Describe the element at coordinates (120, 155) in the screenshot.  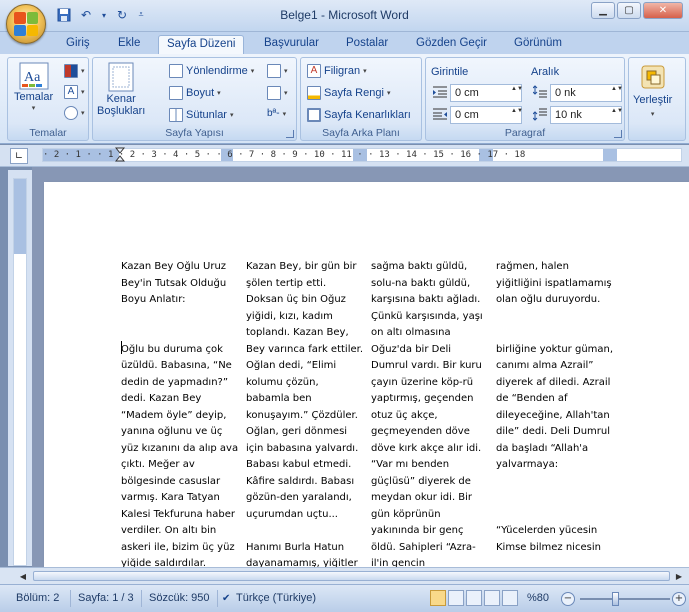
I see `indent-marker-icon` at that location.